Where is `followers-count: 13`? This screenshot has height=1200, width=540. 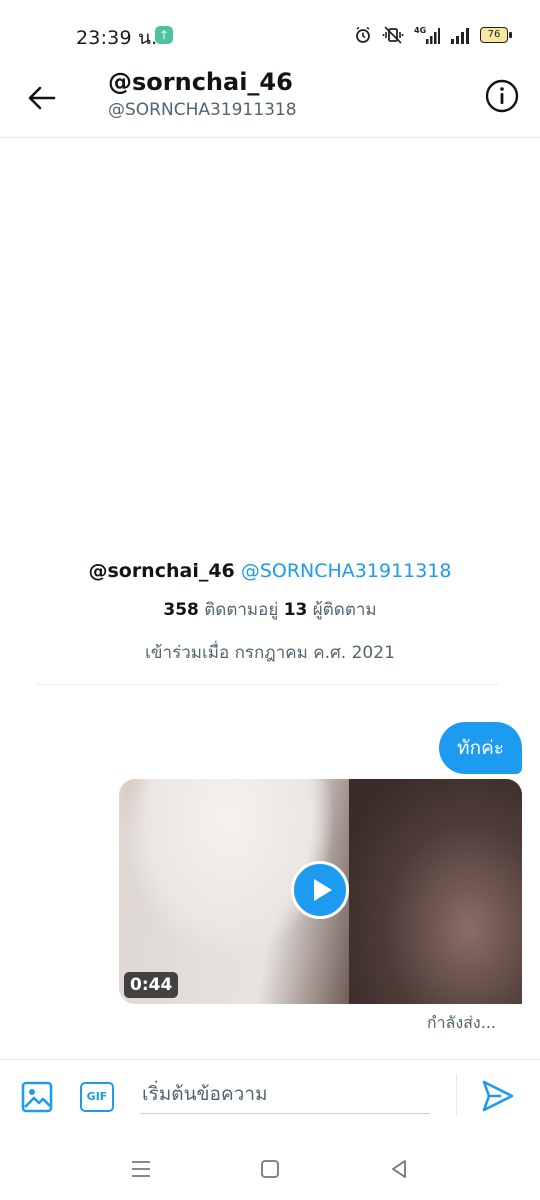
followers-count: 13 is located at coordinates (295, 610).